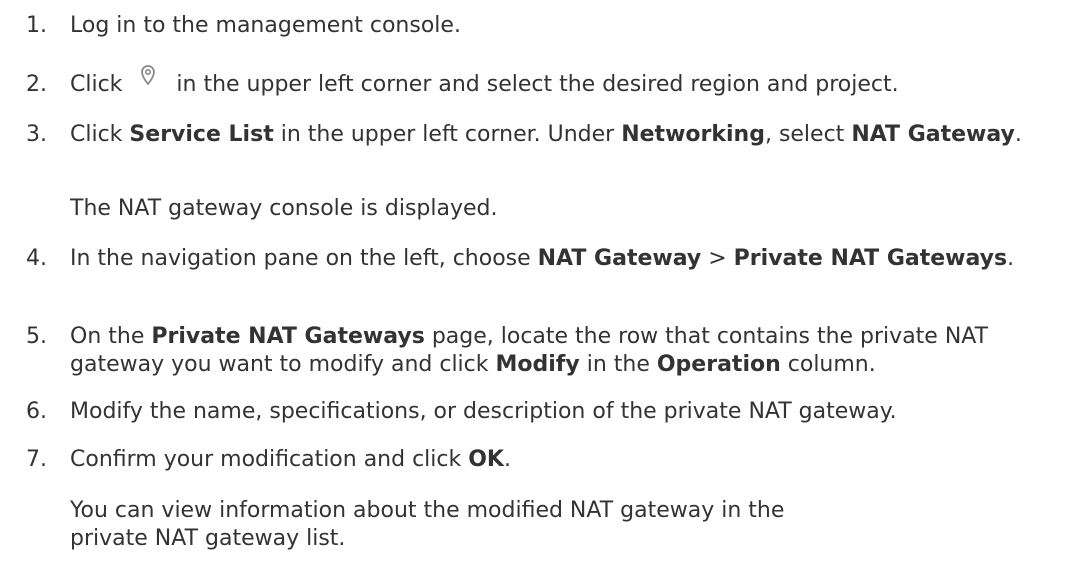 The width and height of the screenshot is (1076, 576). Describe the element at coordinates (808, 134) in the screenshot. I see `step-text-part: , select` at that location.